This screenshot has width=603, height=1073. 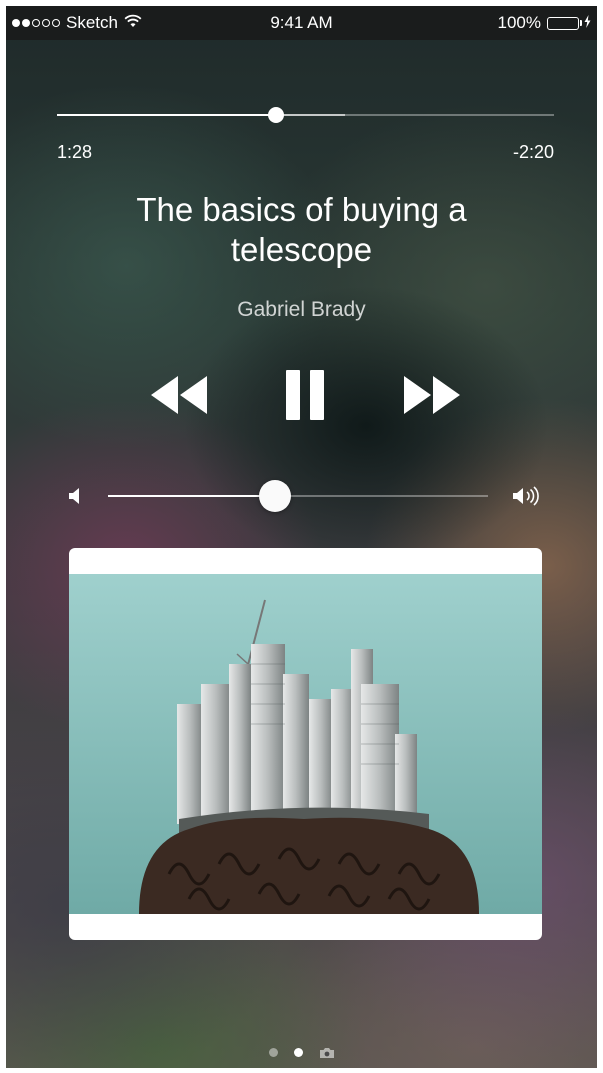 I want to click on page-dot-active, so click(x=298, y=1052).